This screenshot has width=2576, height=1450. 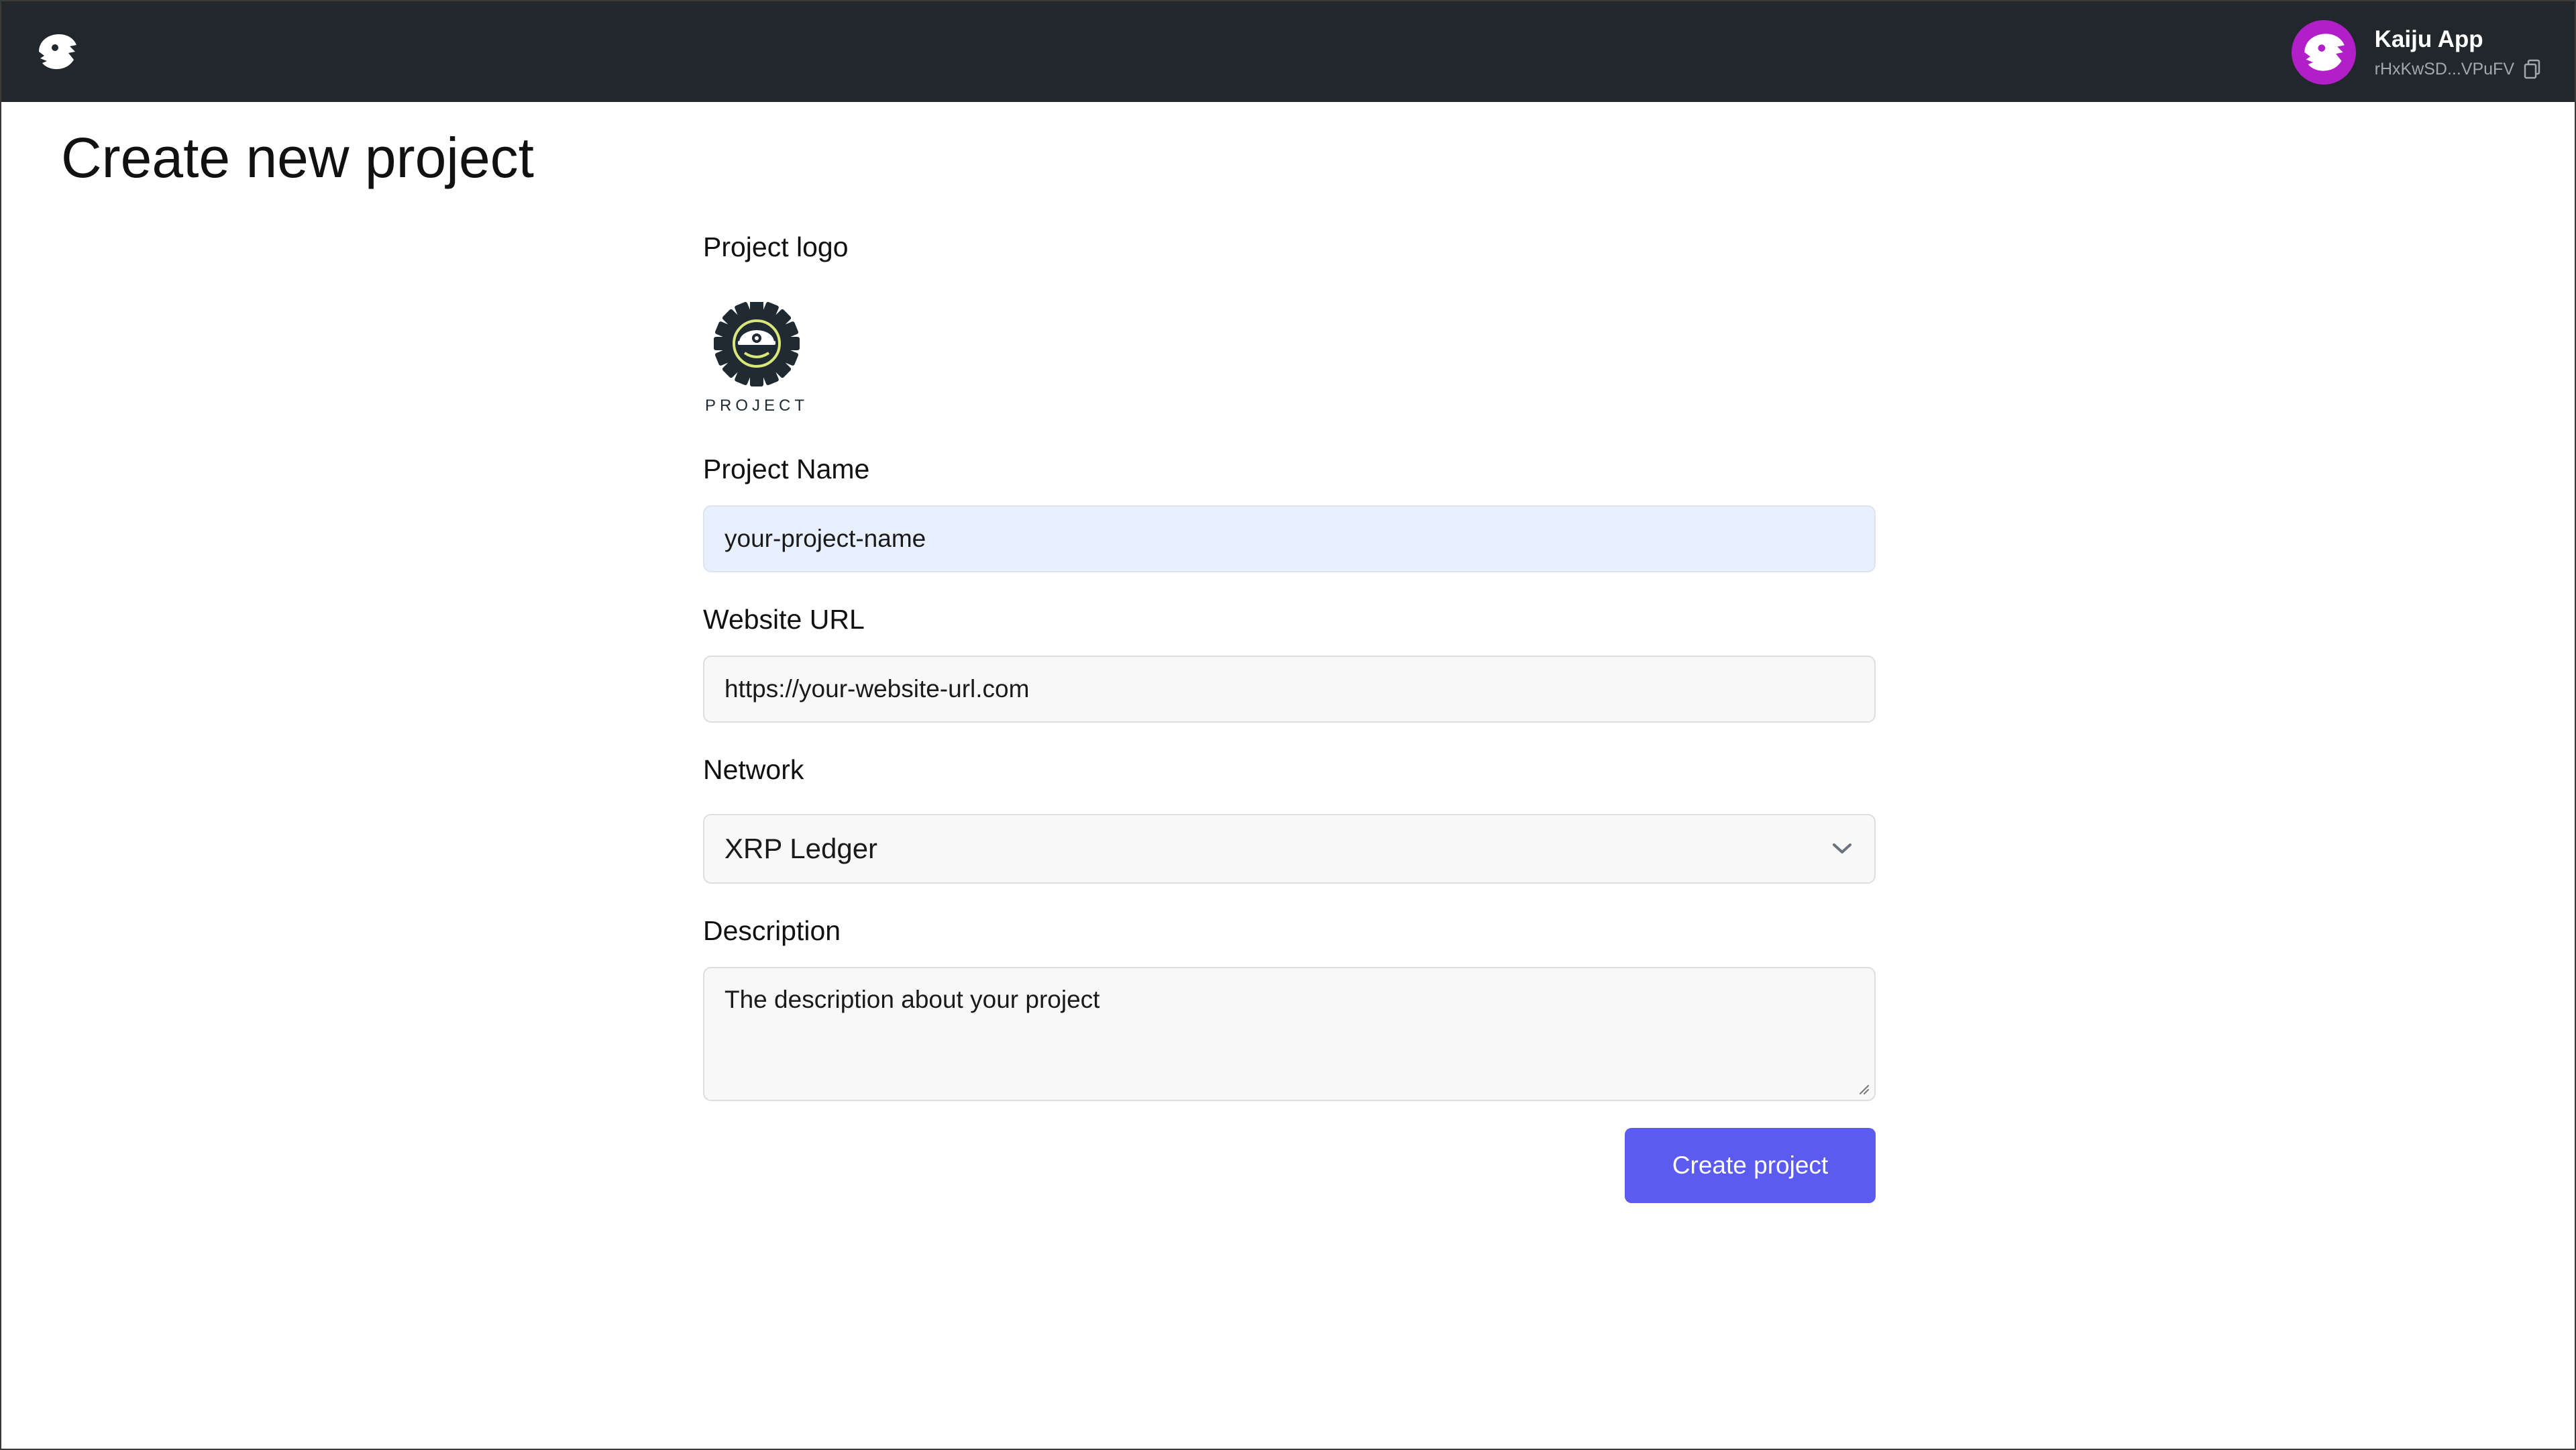 I want to click on description-label: Description, so click(x=772, y=930).